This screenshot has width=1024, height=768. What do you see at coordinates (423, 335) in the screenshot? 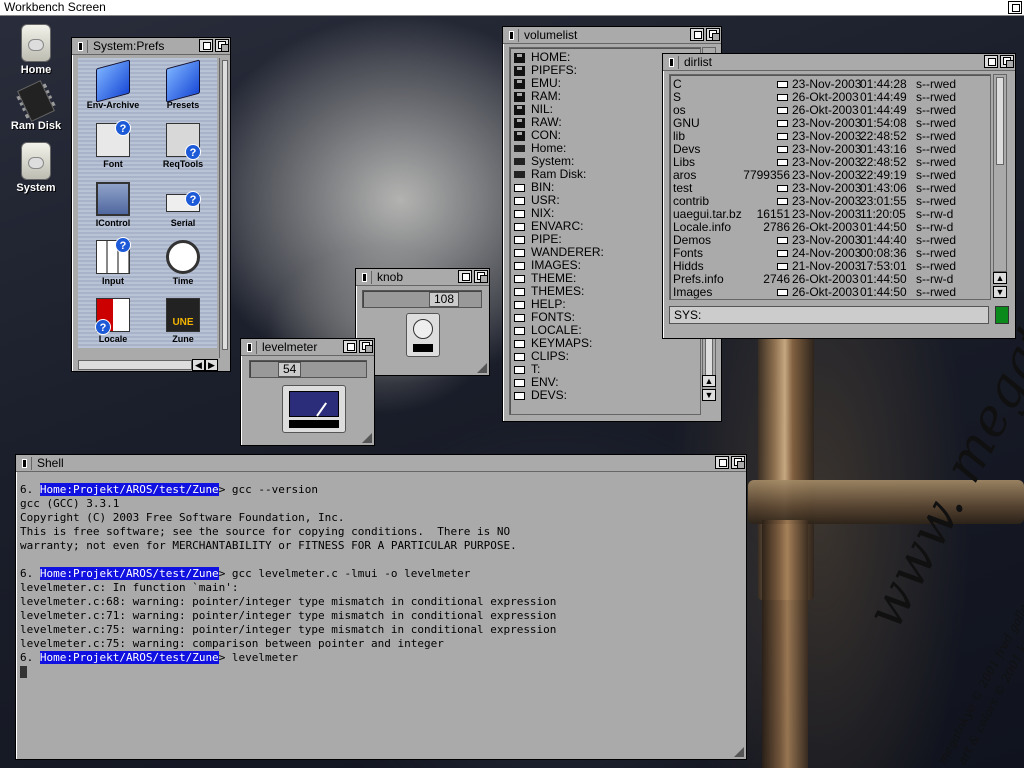
I see `knob-dial` at bounding box center [423, 335].